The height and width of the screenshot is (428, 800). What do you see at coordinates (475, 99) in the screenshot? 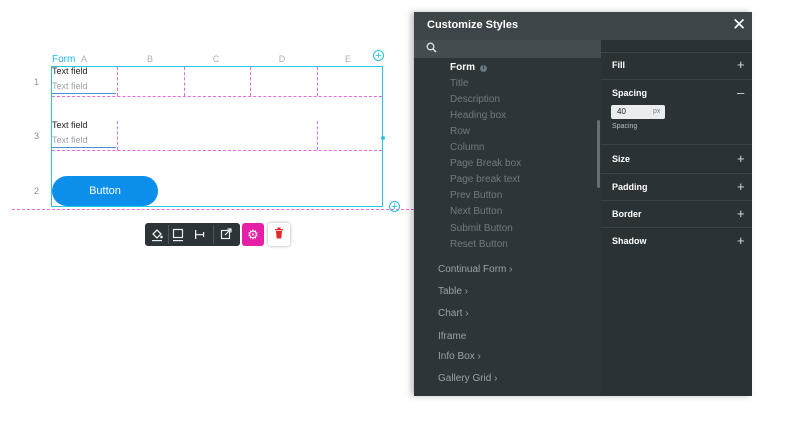
I see `tree-item-description: Description` at bounding box center [475, 99].